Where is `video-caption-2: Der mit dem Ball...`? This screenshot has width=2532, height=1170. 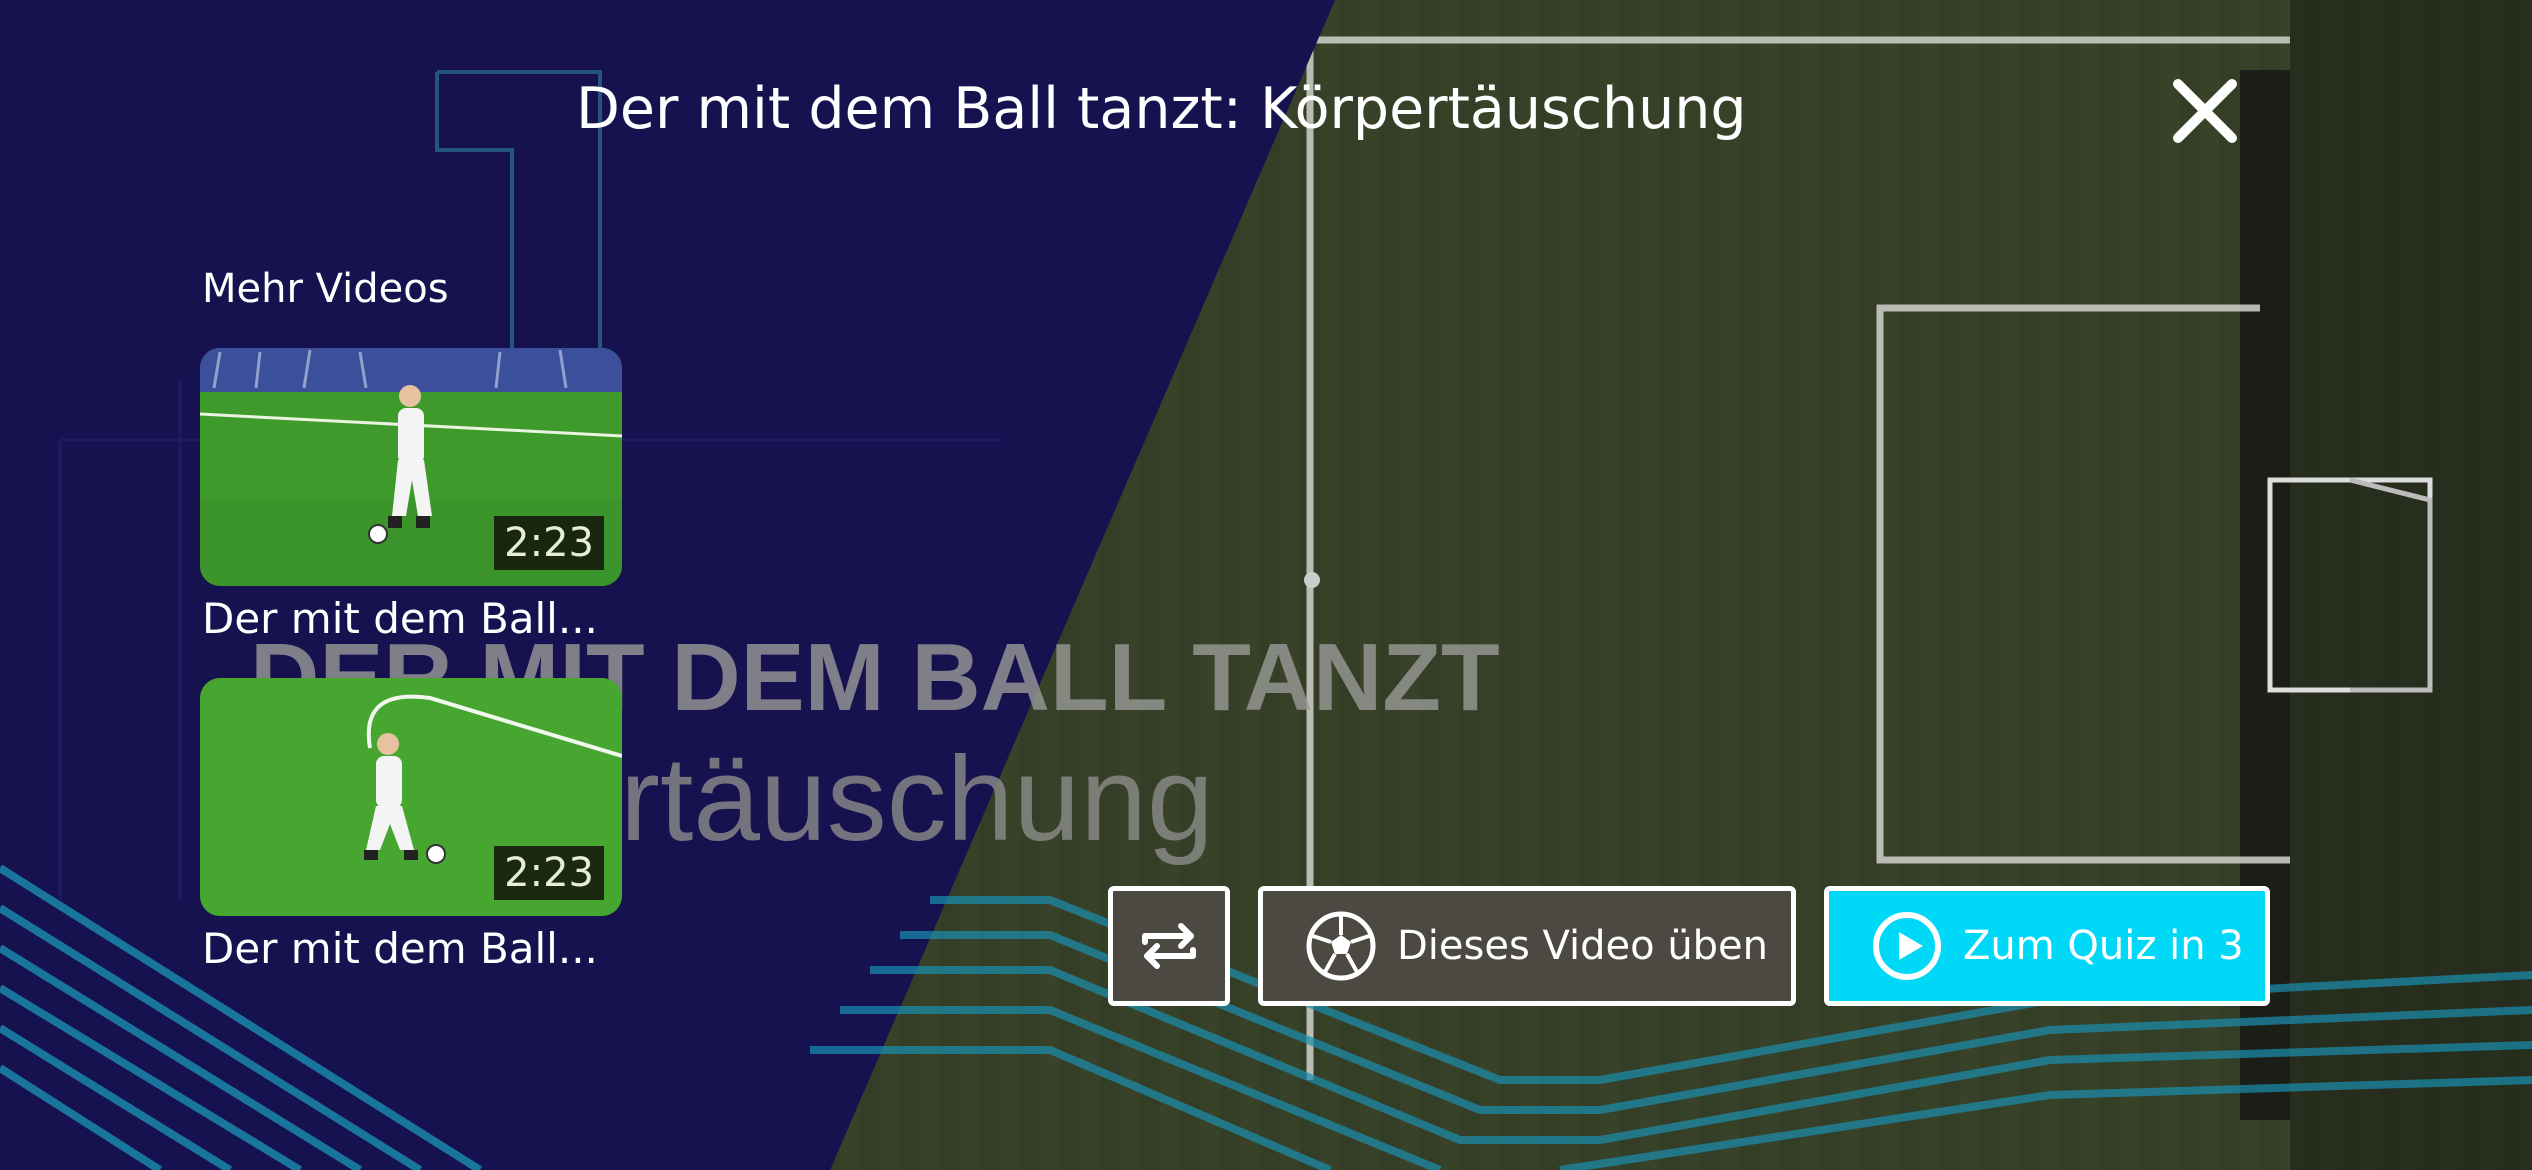 video-caption-2: Der mit dem Ball... is located at coordinates (400, 948).